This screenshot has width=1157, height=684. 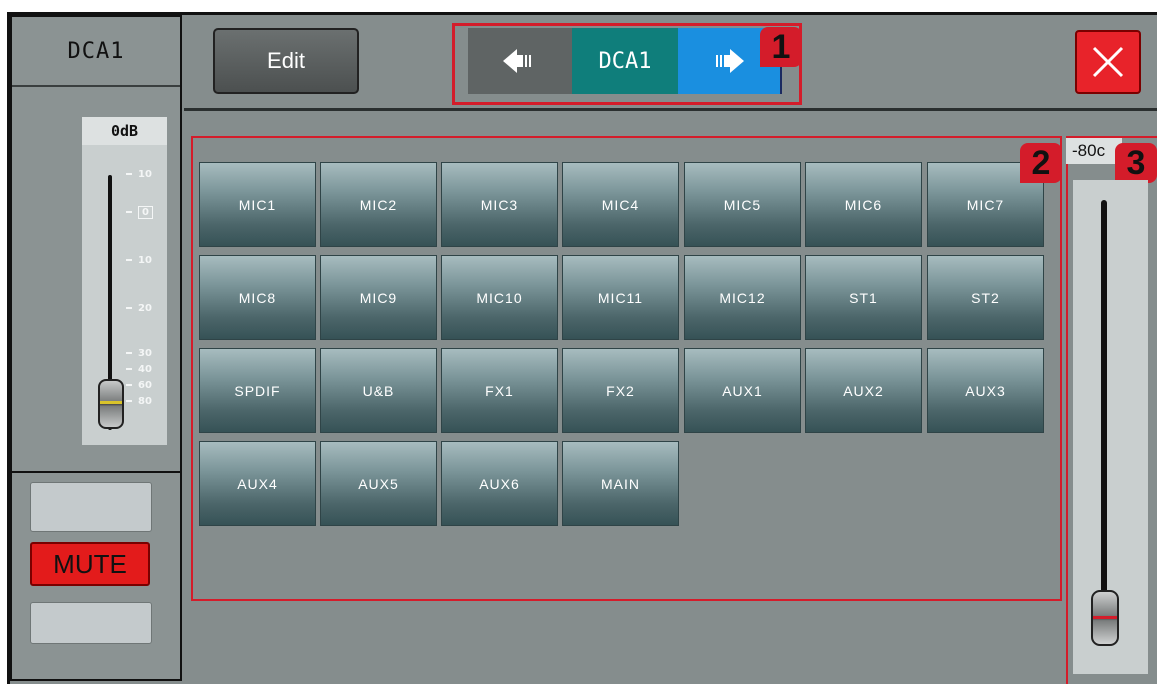 I want to click on channel-button: MIC4, so click(x=620, y=204).